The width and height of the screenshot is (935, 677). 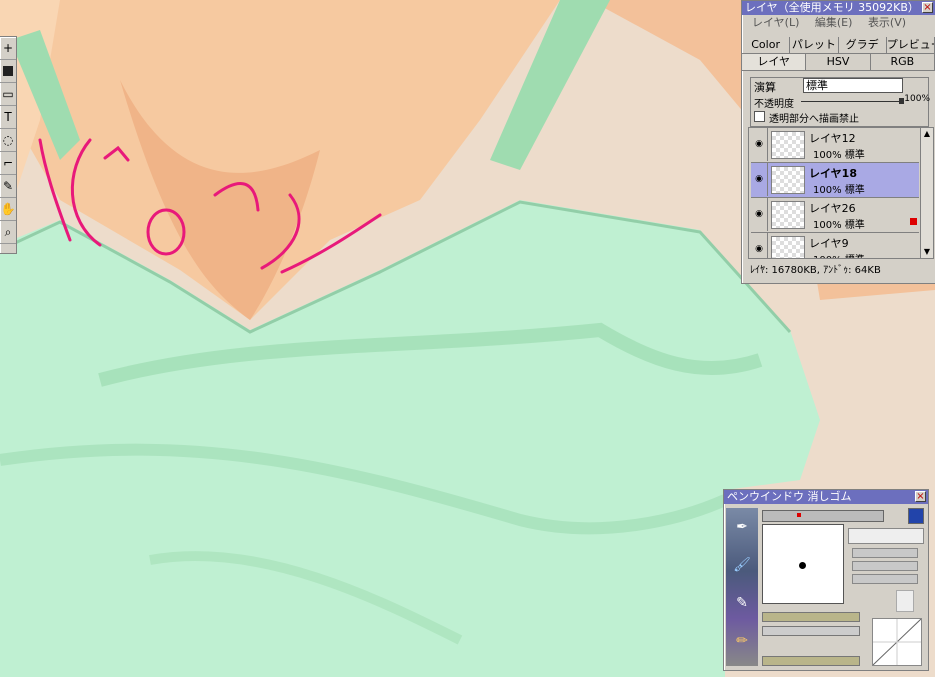 What do you see at coordinates (832, 7) in the screenshot?
I see `layer-panel-title-text: レイヤ（全使用メモリ 35092KB）` at bounding box center [832, 7].